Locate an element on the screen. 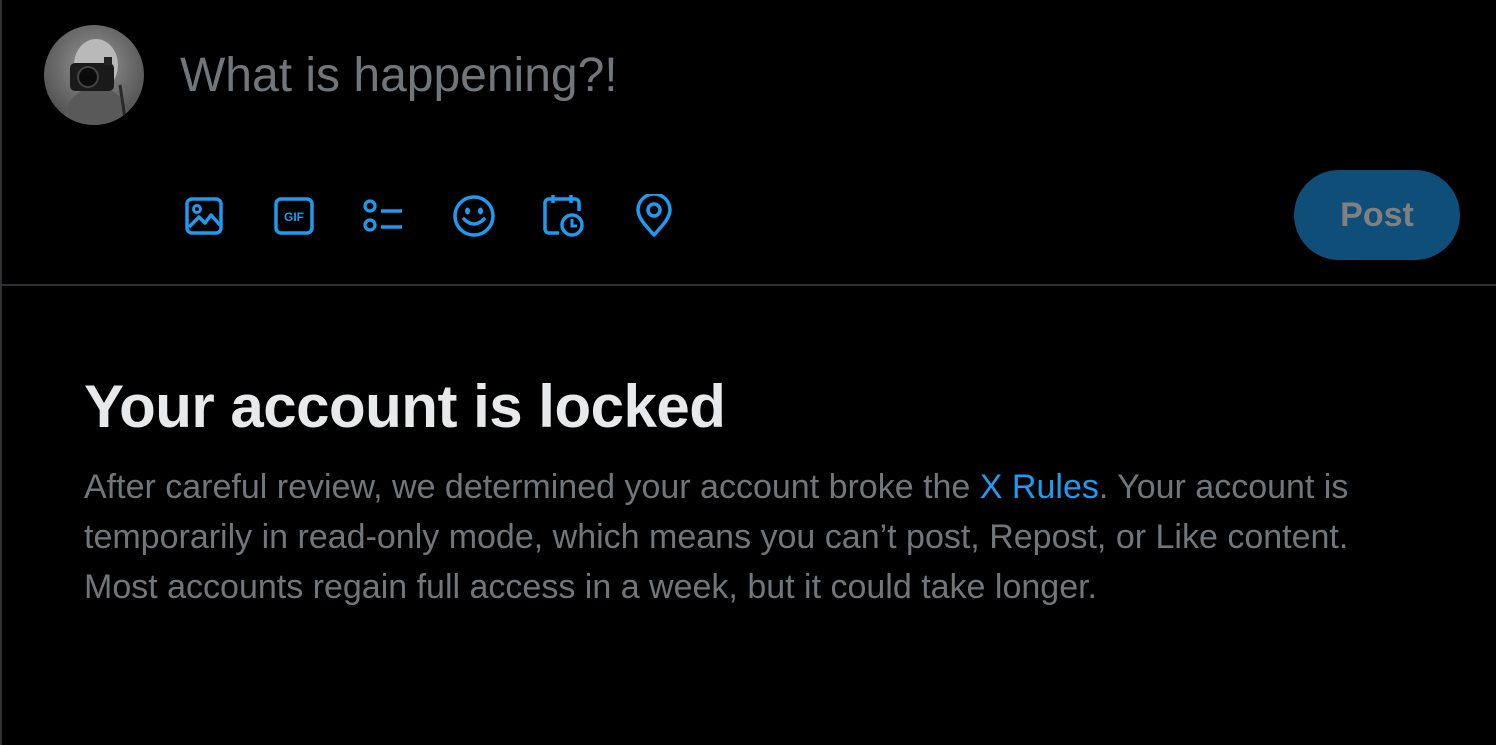  notice-title: Your account is locked is located at coordinates (405, 406).